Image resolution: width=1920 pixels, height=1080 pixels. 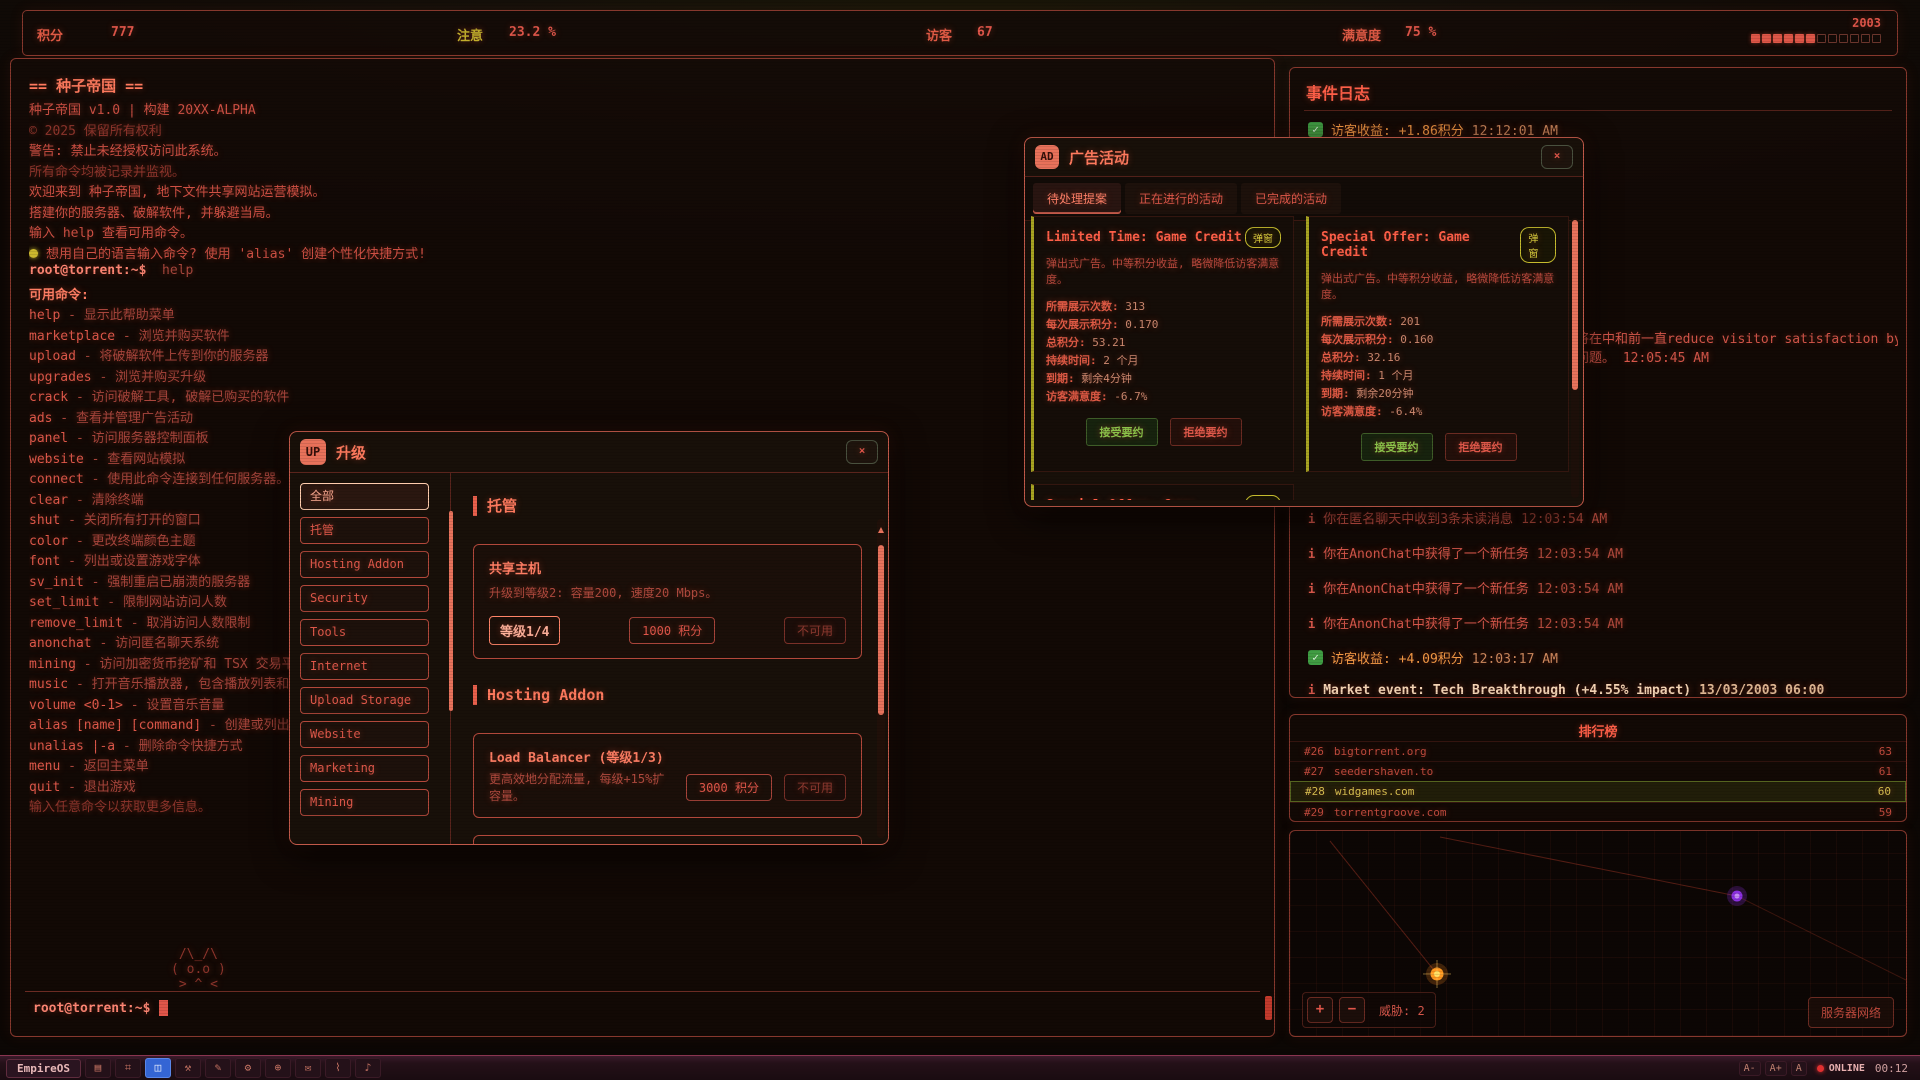 I want to click on upgrade-scrollbar, so click(x=881, y=678).